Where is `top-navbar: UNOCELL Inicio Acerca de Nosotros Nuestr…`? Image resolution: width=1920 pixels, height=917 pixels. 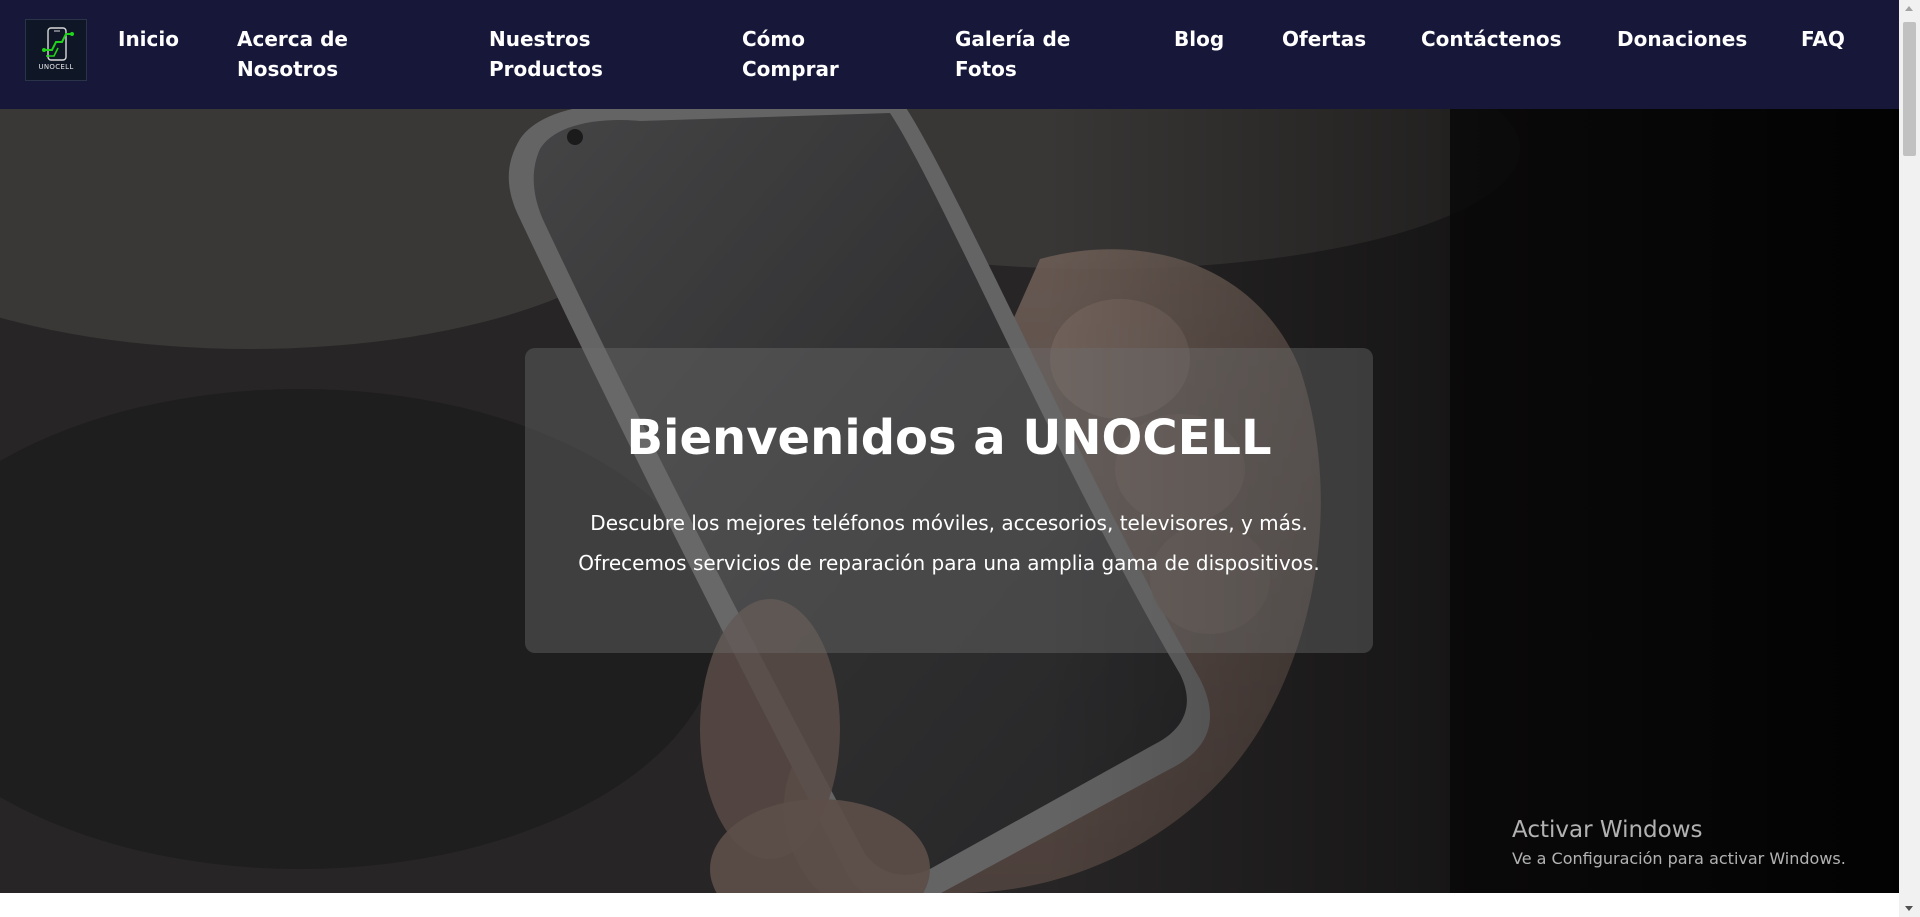 top-navbar: UNOCELL Inicio Acerca de Nosotros Nuestr… is located at coordinates (949, 54).